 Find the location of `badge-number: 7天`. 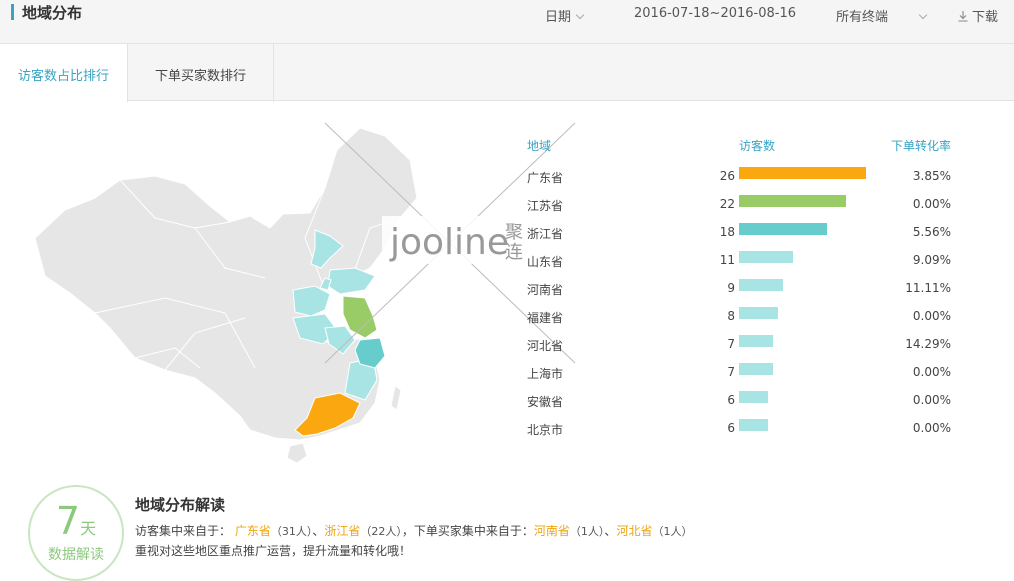

badge-number: 7天 is located at coordinates (76, 521).